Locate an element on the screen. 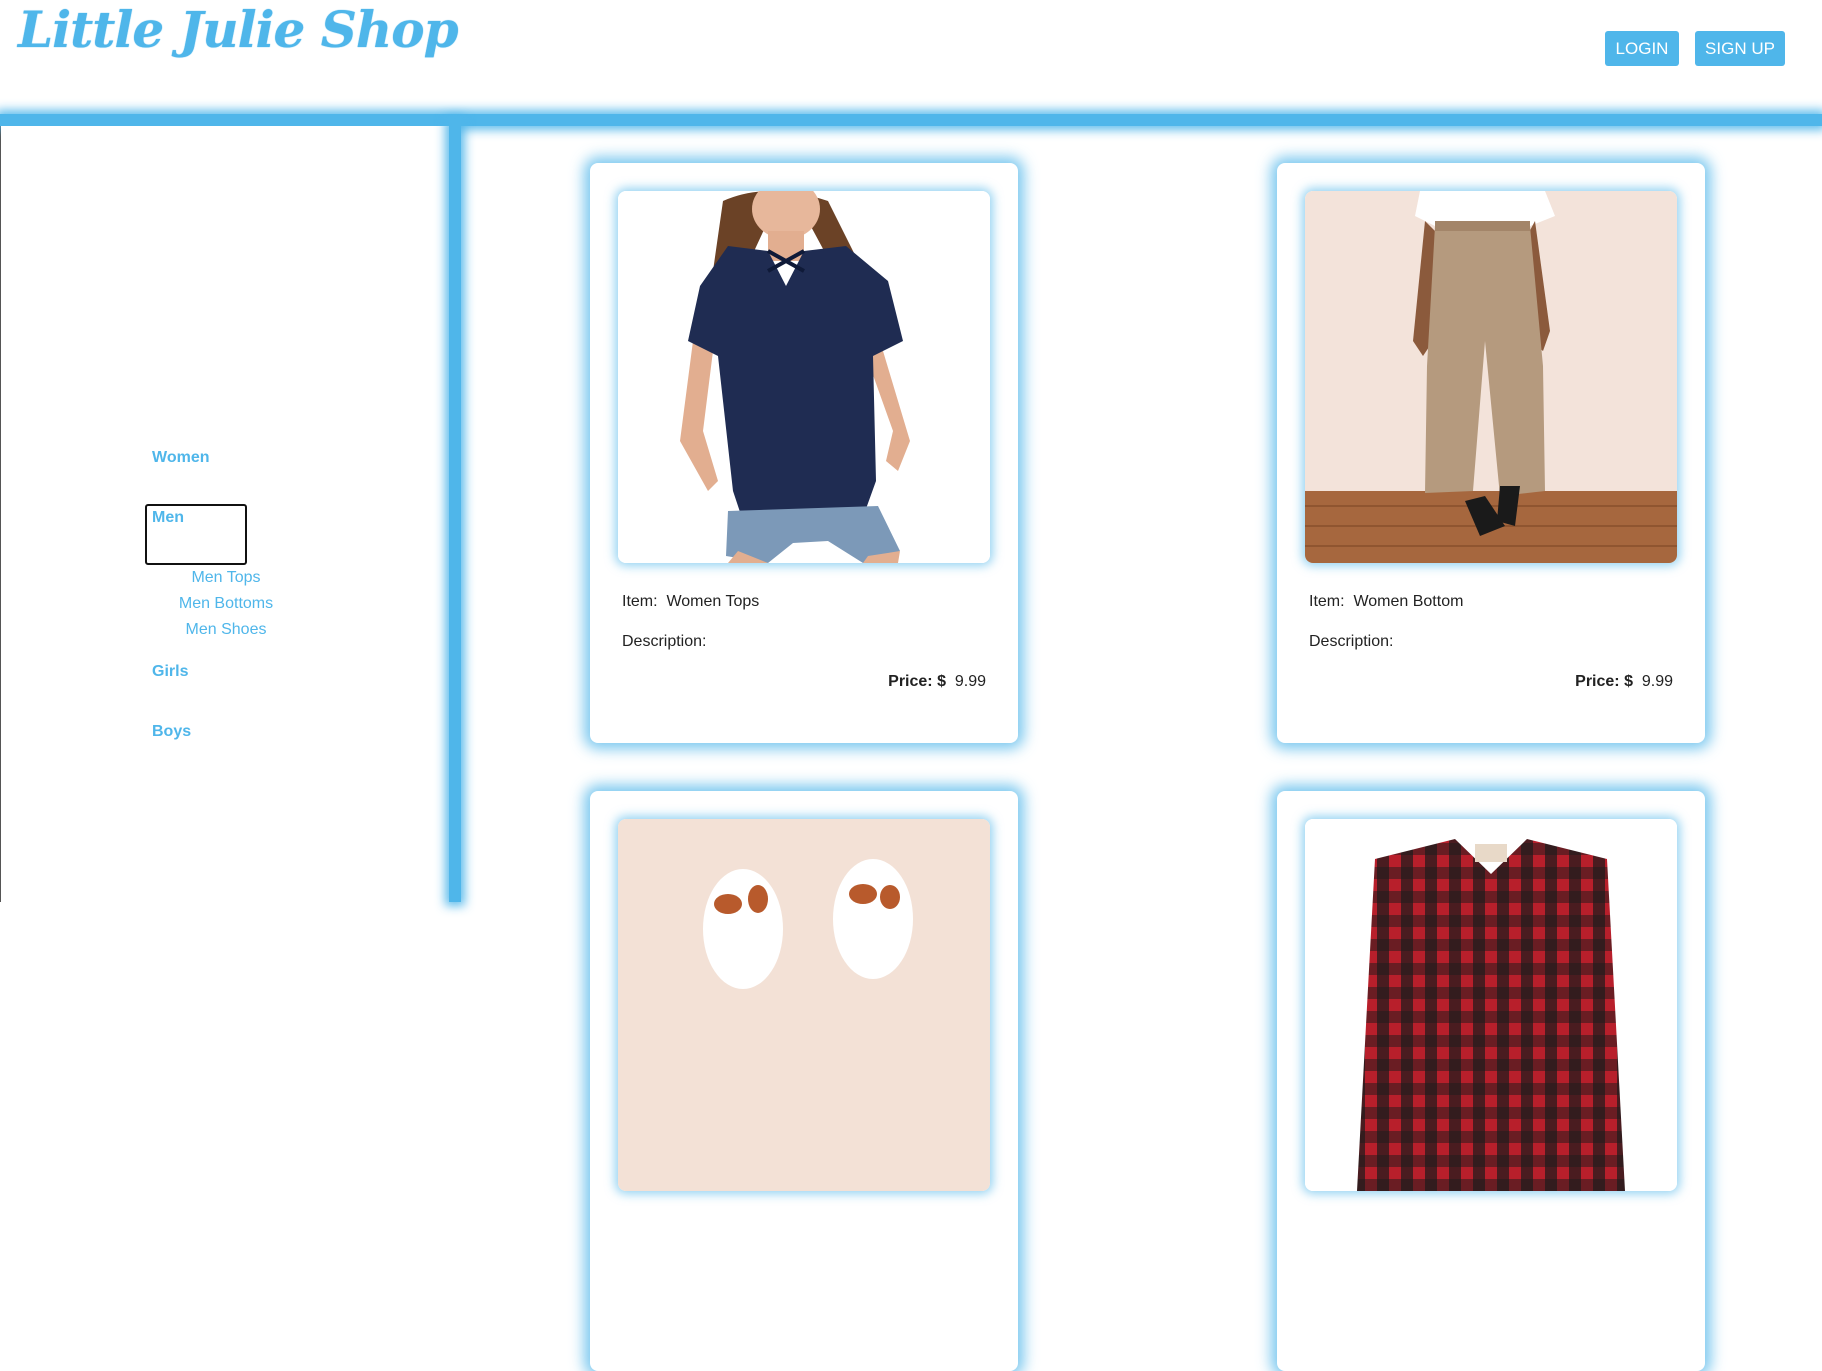 The image size is (1822, 1371). nav-subcategory-men-shoes: Men Shoes is located at coordinates (226, 630).